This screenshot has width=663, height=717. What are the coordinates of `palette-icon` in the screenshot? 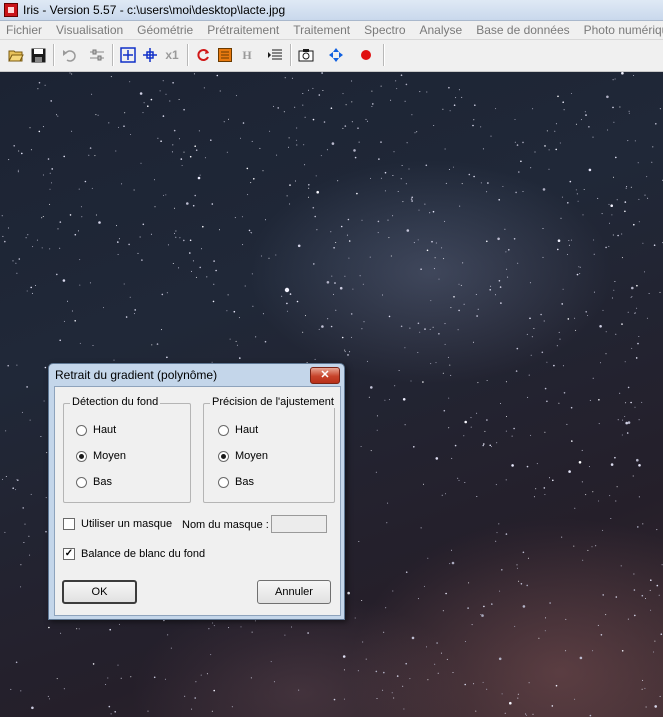 It's located at (225, 55).